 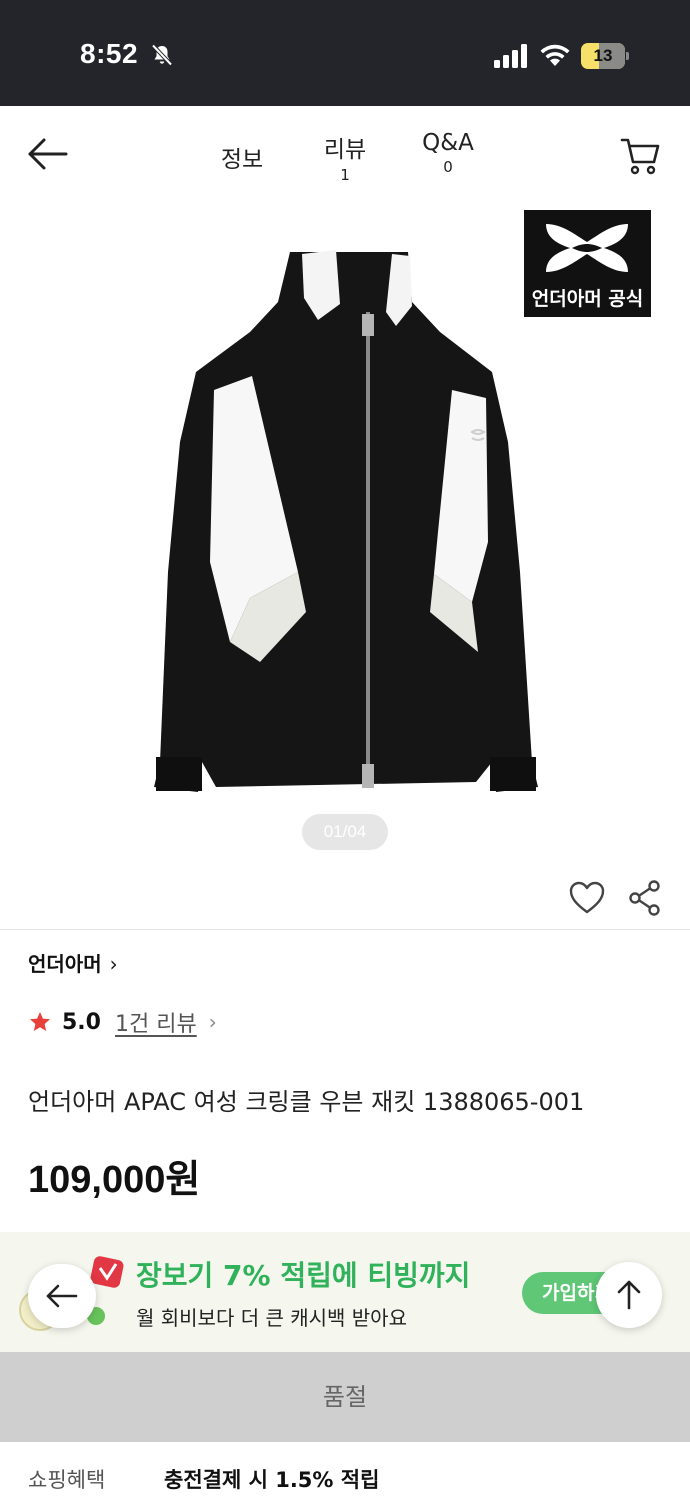 I want to click on top-nav: 정보 리뷰 1 Q&A 0, so click(x=345, y=154).